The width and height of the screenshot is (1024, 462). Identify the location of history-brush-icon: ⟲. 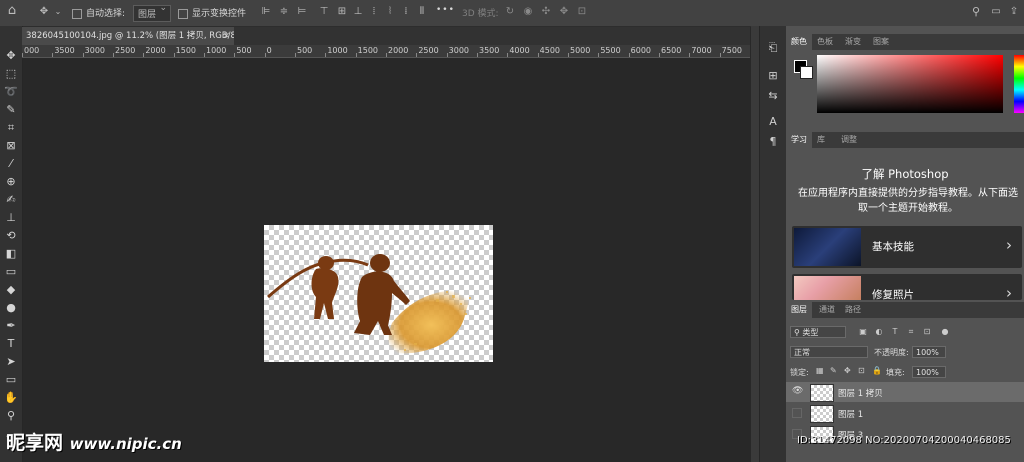
(11, 236).